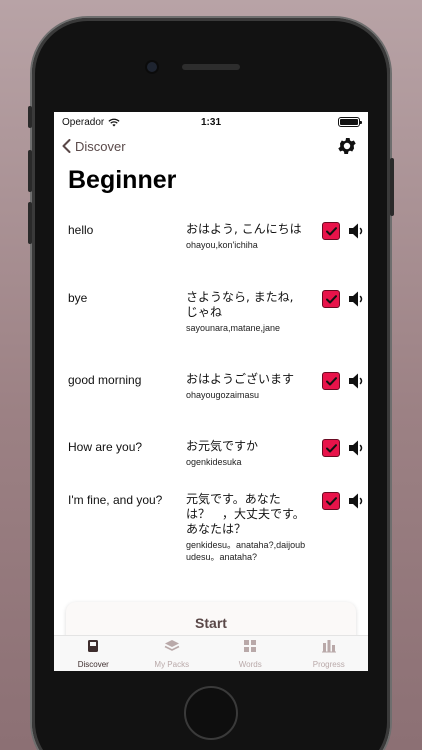 The image size is (422, 750). I want to click on navigation-bar: Discover, so click(211, 146).